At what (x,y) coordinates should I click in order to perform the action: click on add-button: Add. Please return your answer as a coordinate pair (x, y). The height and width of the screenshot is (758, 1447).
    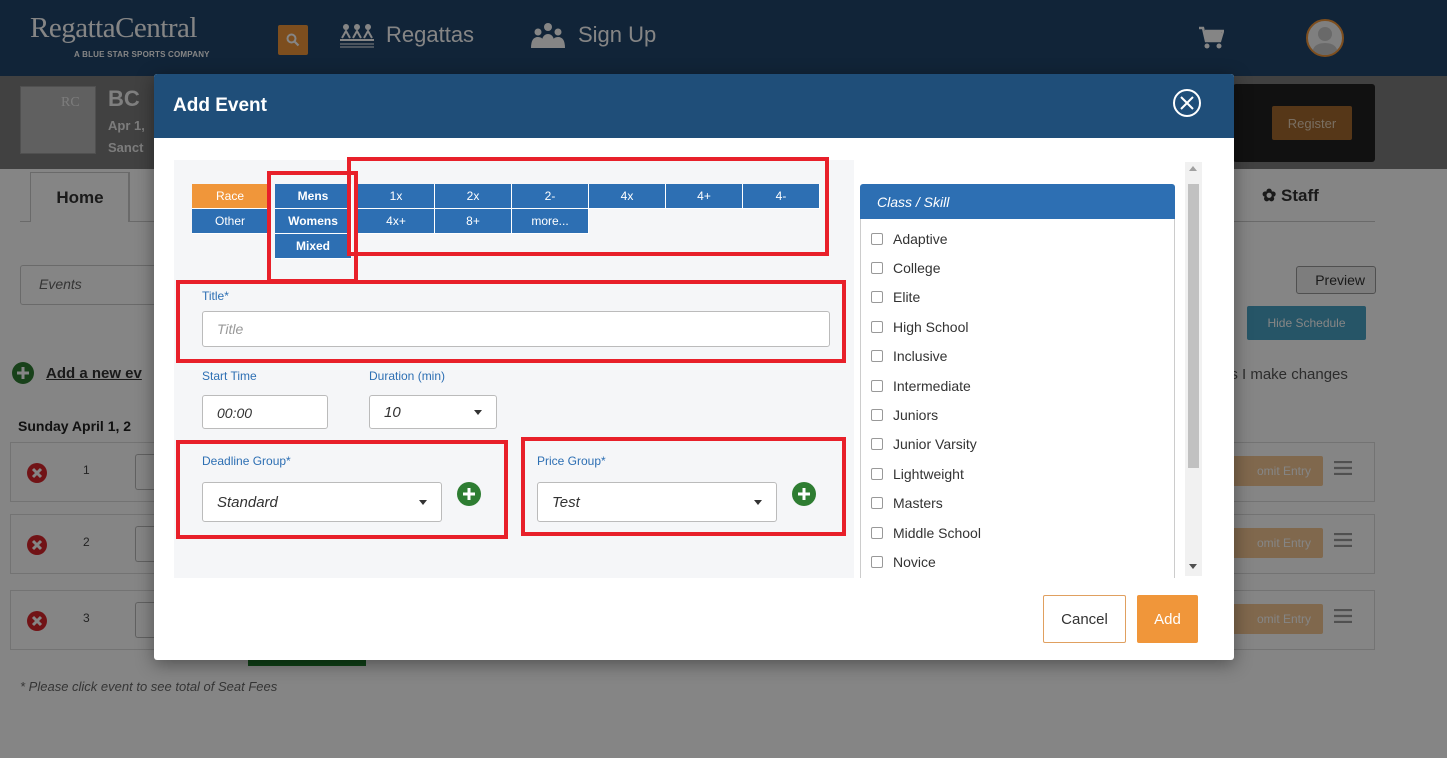
    Looking at the image, I should click on (1167, 619).